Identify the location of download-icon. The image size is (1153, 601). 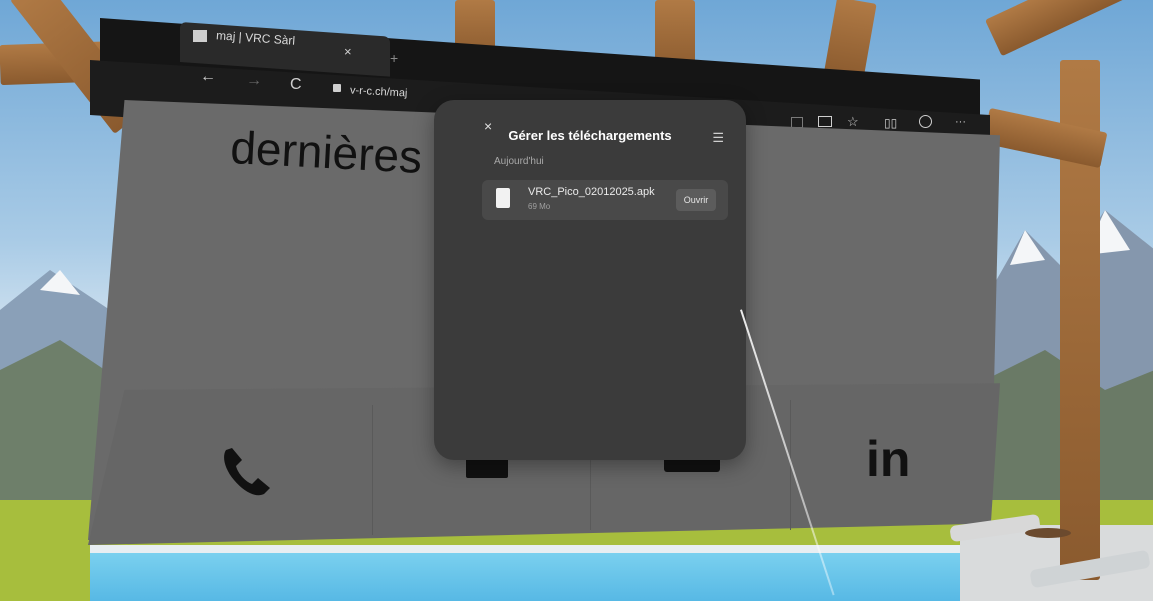
(925, 121).